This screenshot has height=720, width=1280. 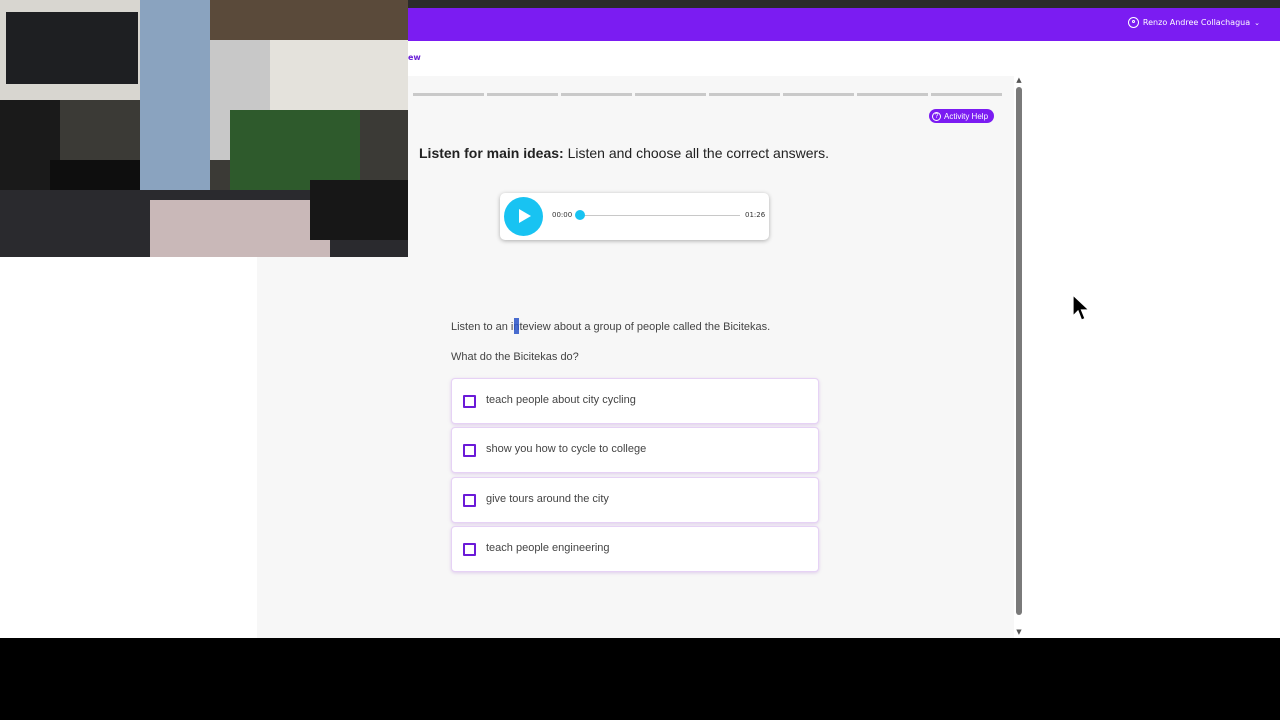 What do you see at coordinates (1133, 22) in the screenshot?
I see `user-circle-icon` at bounding box center [1133, 22].